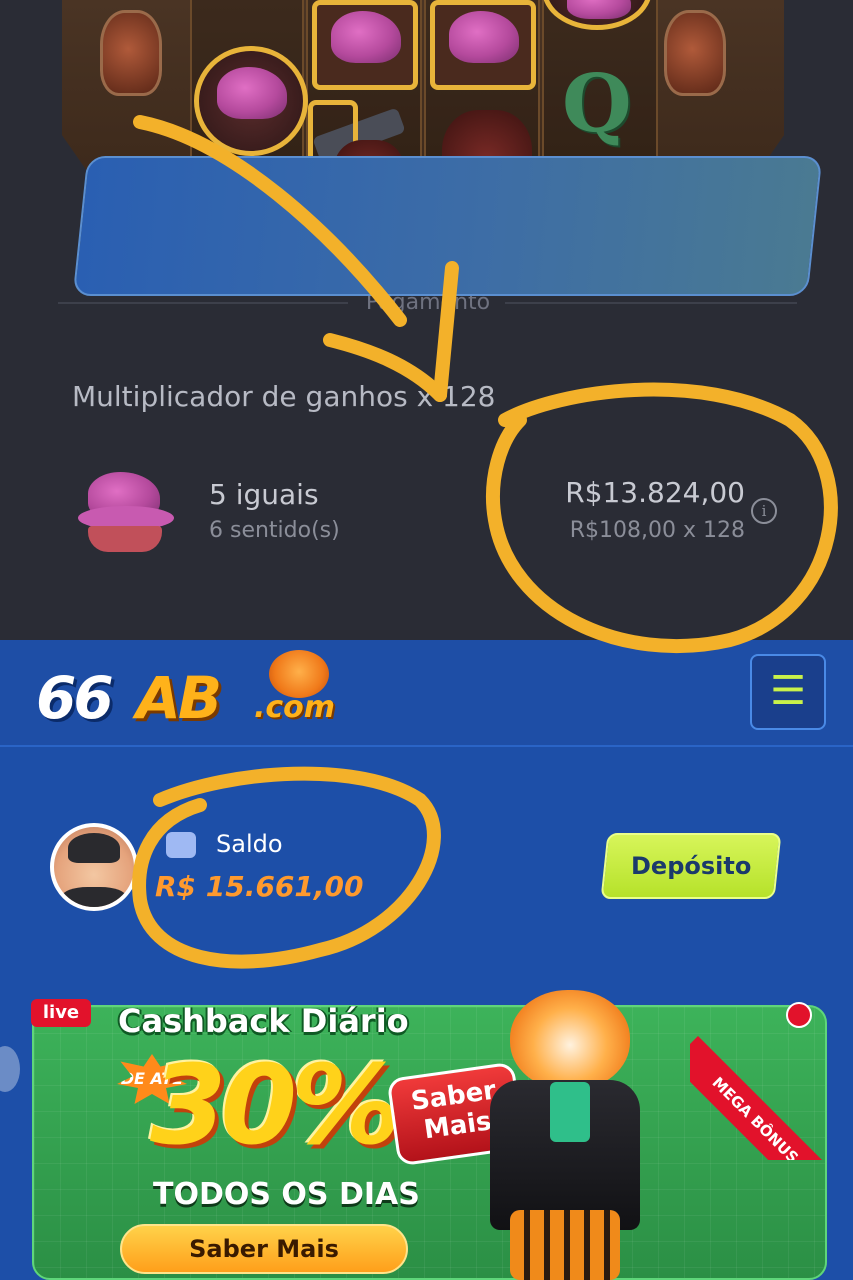 Image resolution: width=853 pixels, height=1280 pixels. Describe the element at coordinates (570, 1040) in the screenshot. I see `tiger-head` at that location.